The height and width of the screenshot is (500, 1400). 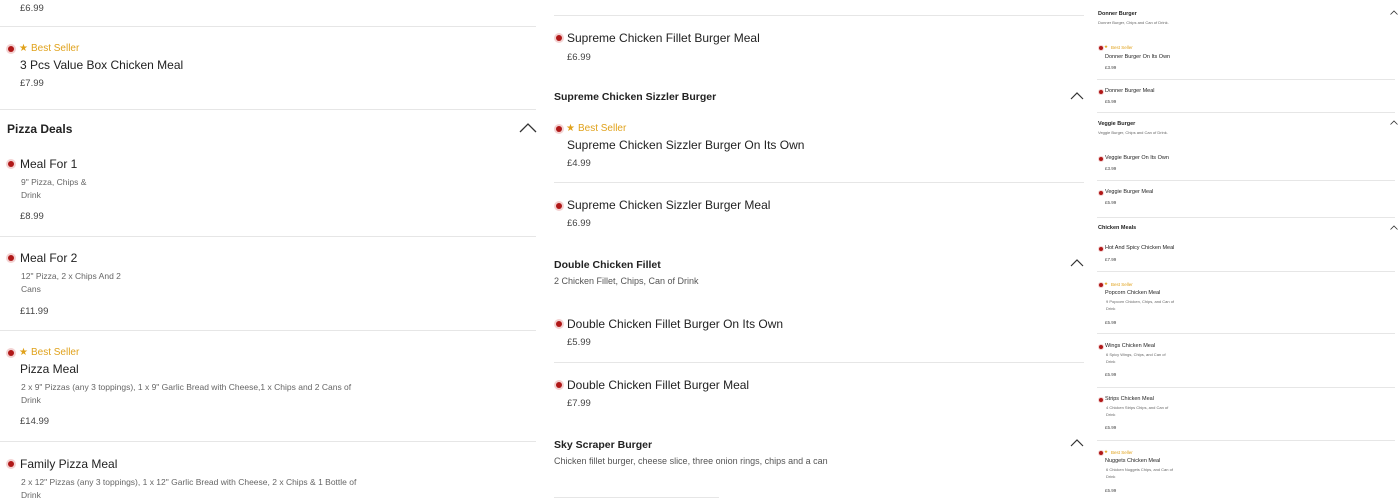 I want to click on item-description: Cans, so click(x=31, y=289).